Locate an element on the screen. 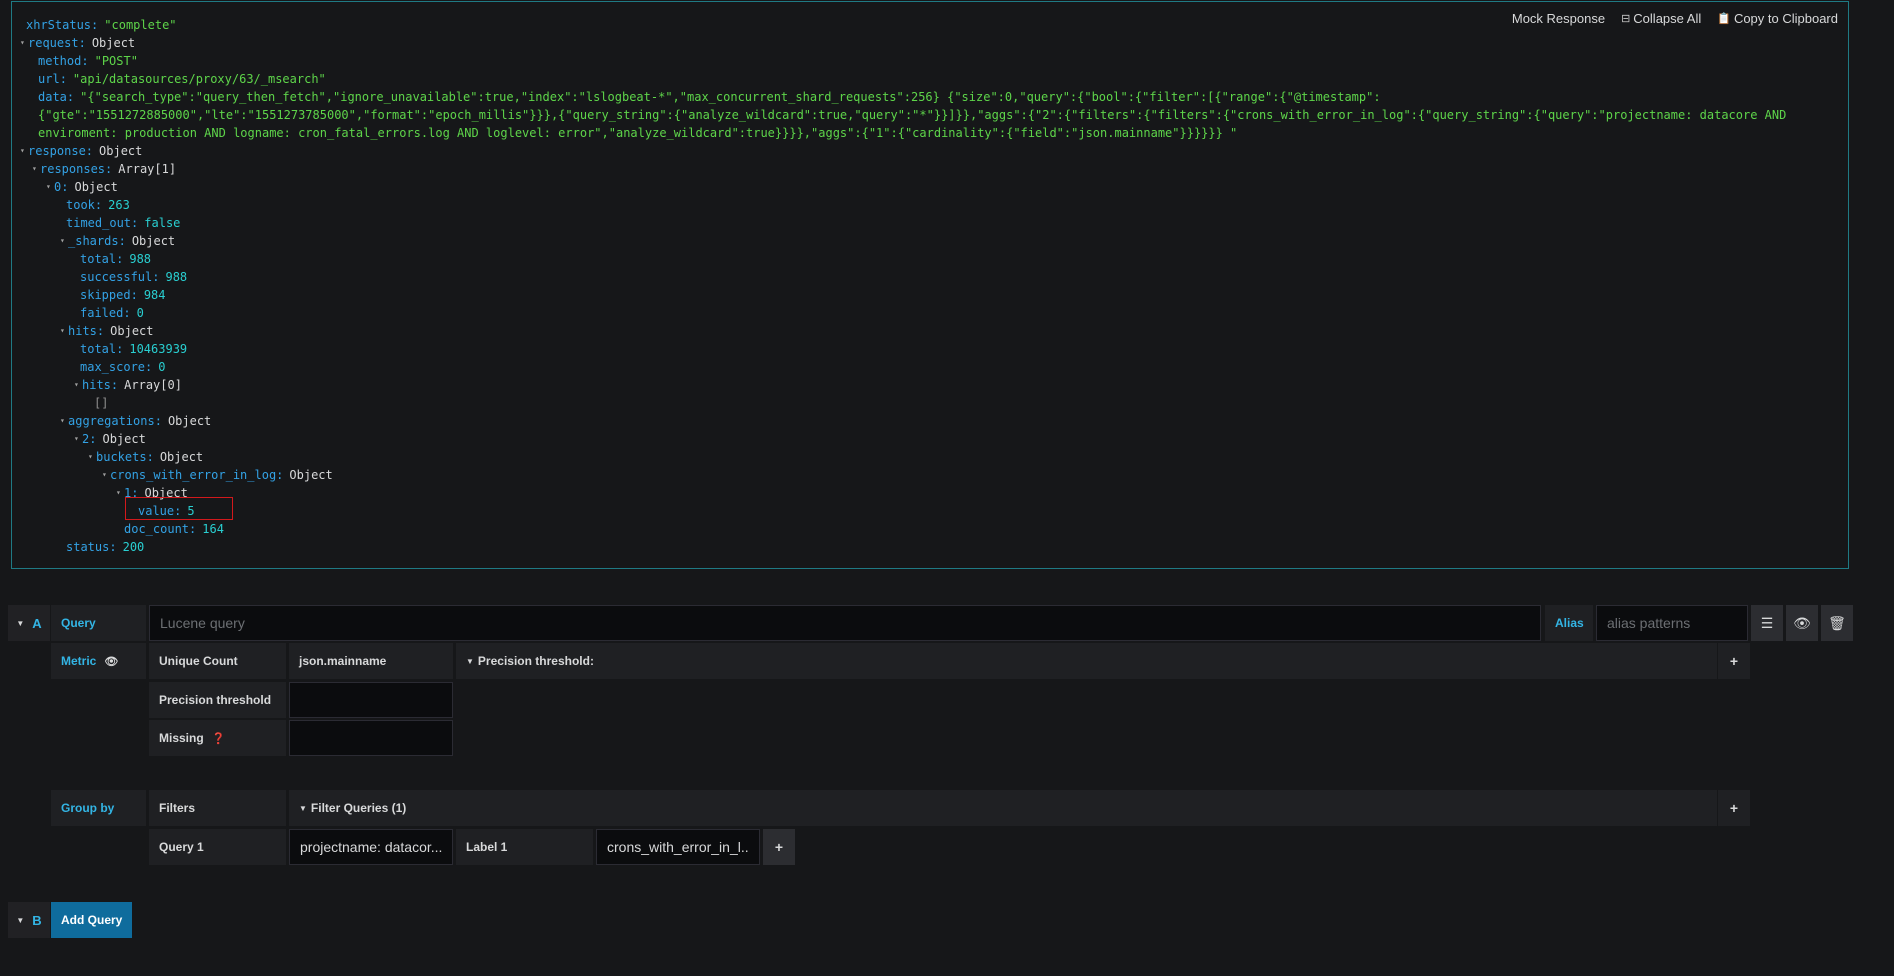 This screenshot has width=1894, height=976. tree-row-hits-total: total:10463939 is located at coordinates (134, 349).